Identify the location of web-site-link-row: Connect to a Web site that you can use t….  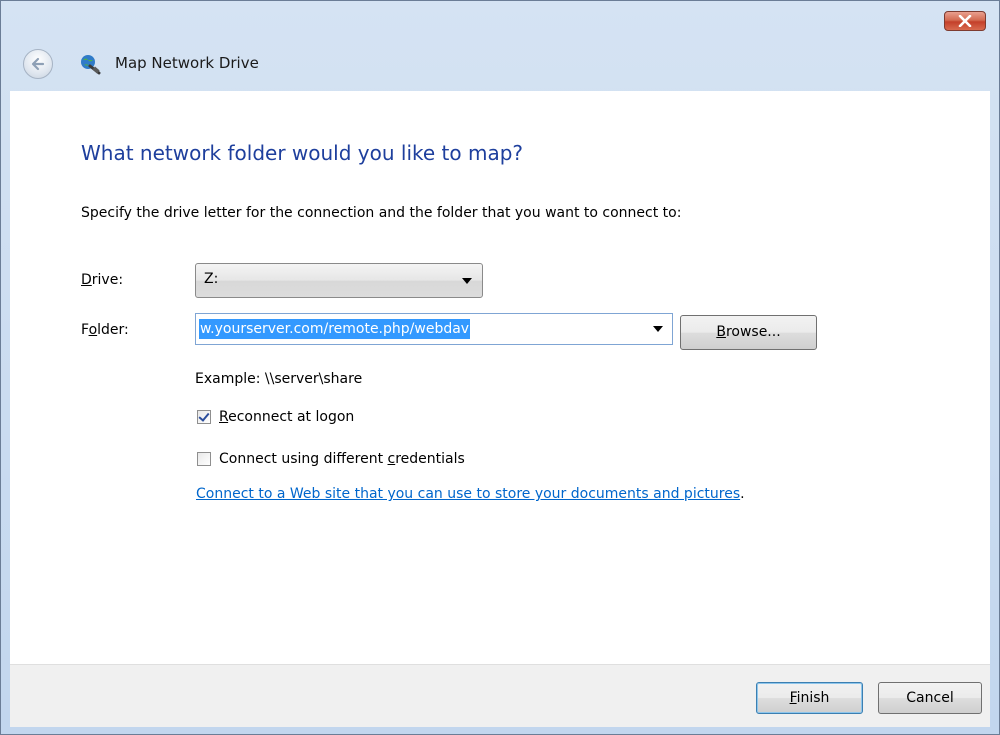
(470, 494).